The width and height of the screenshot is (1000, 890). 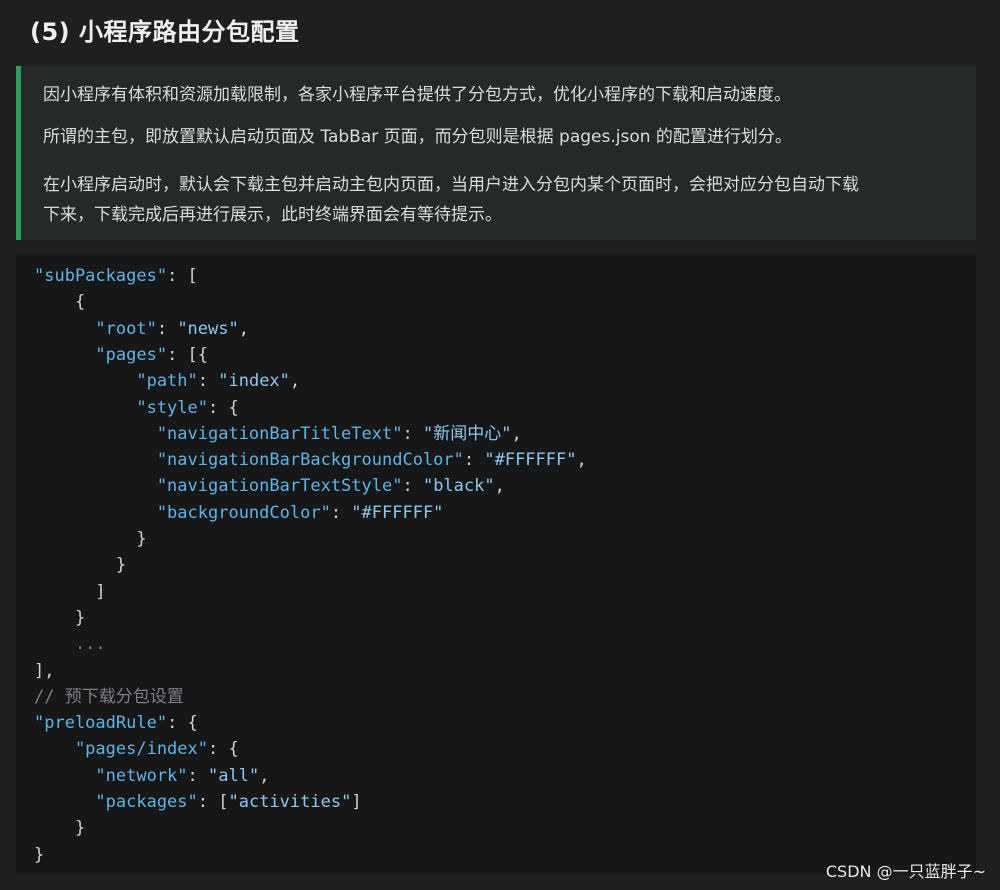 I want to click on code-line: "navigationBarTitleText": "新闻中心",, so click(x=278, y=434).